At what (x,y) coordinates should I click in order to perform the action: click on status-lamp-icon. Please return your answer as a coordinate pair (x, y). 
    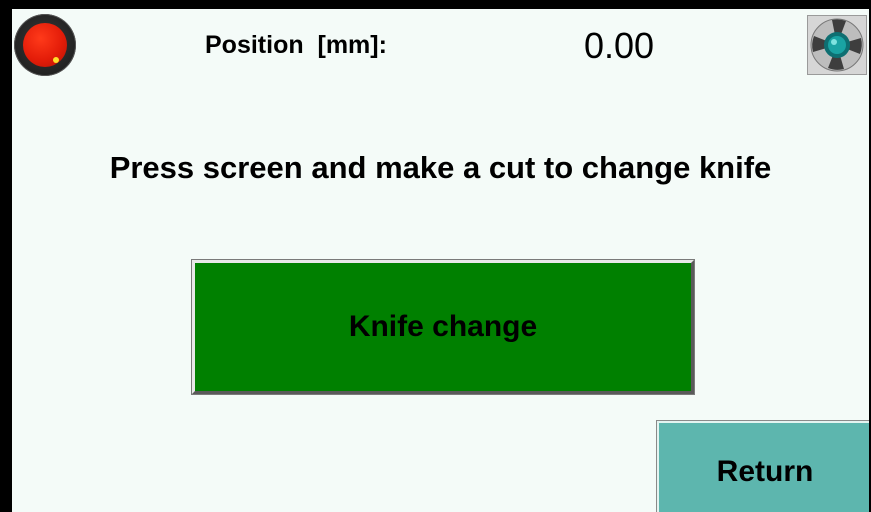
    Looking at the image, I should click on (45, 45).